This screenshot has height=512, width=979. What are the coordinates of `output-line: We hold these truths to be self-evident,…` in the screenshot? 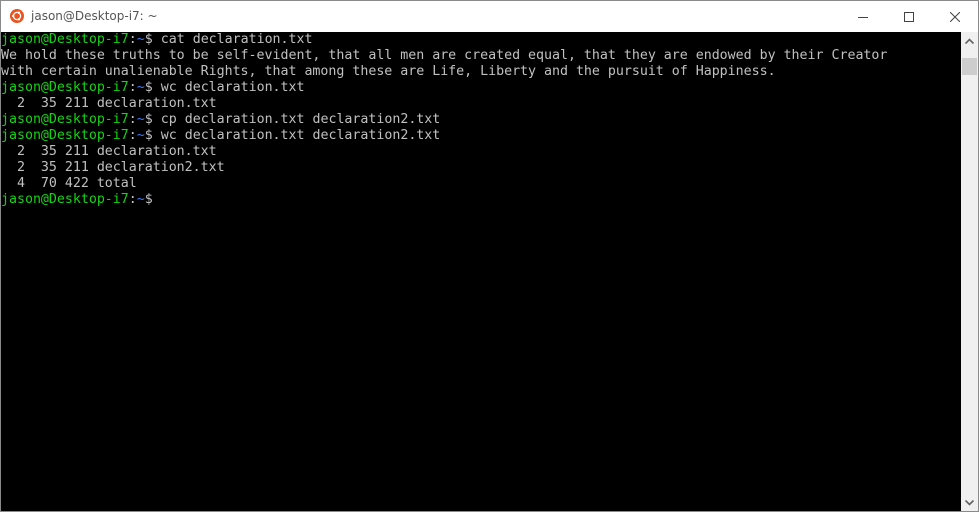 It's located at (444, 55).